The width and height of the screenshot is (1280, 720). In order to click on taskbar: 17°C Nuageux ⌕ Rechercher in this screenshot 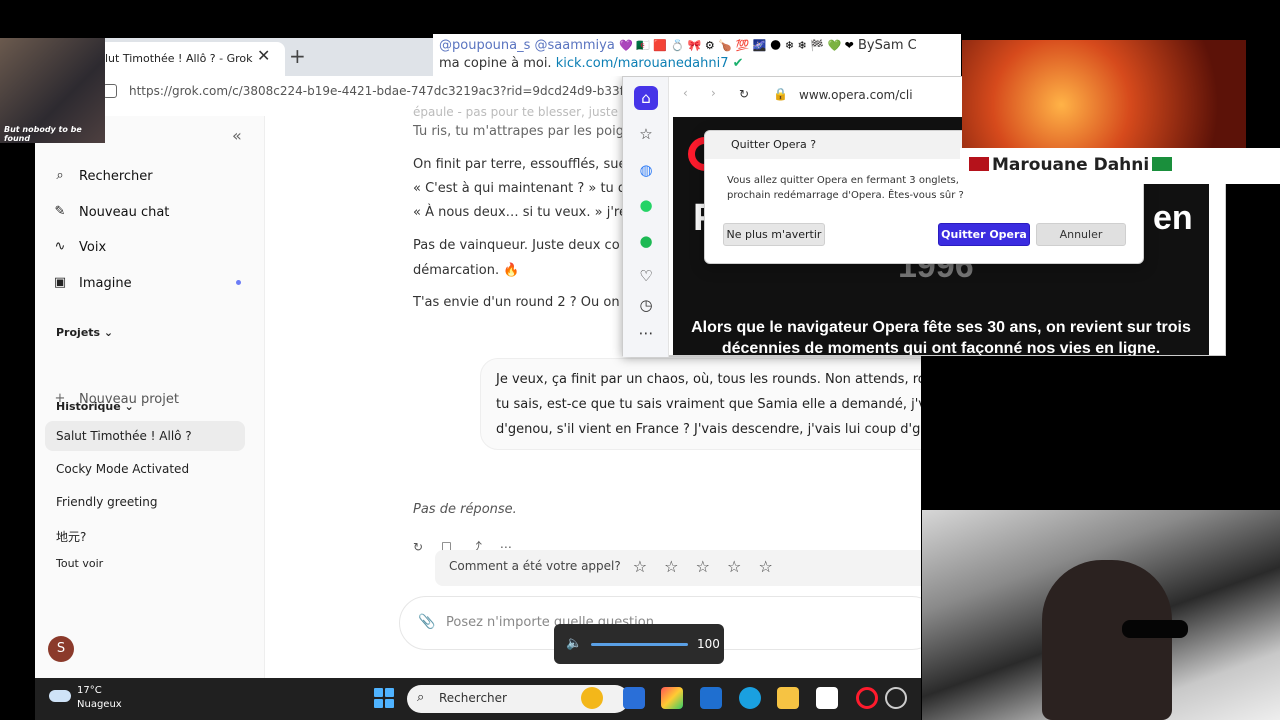, I will do `click(478, 699)`.